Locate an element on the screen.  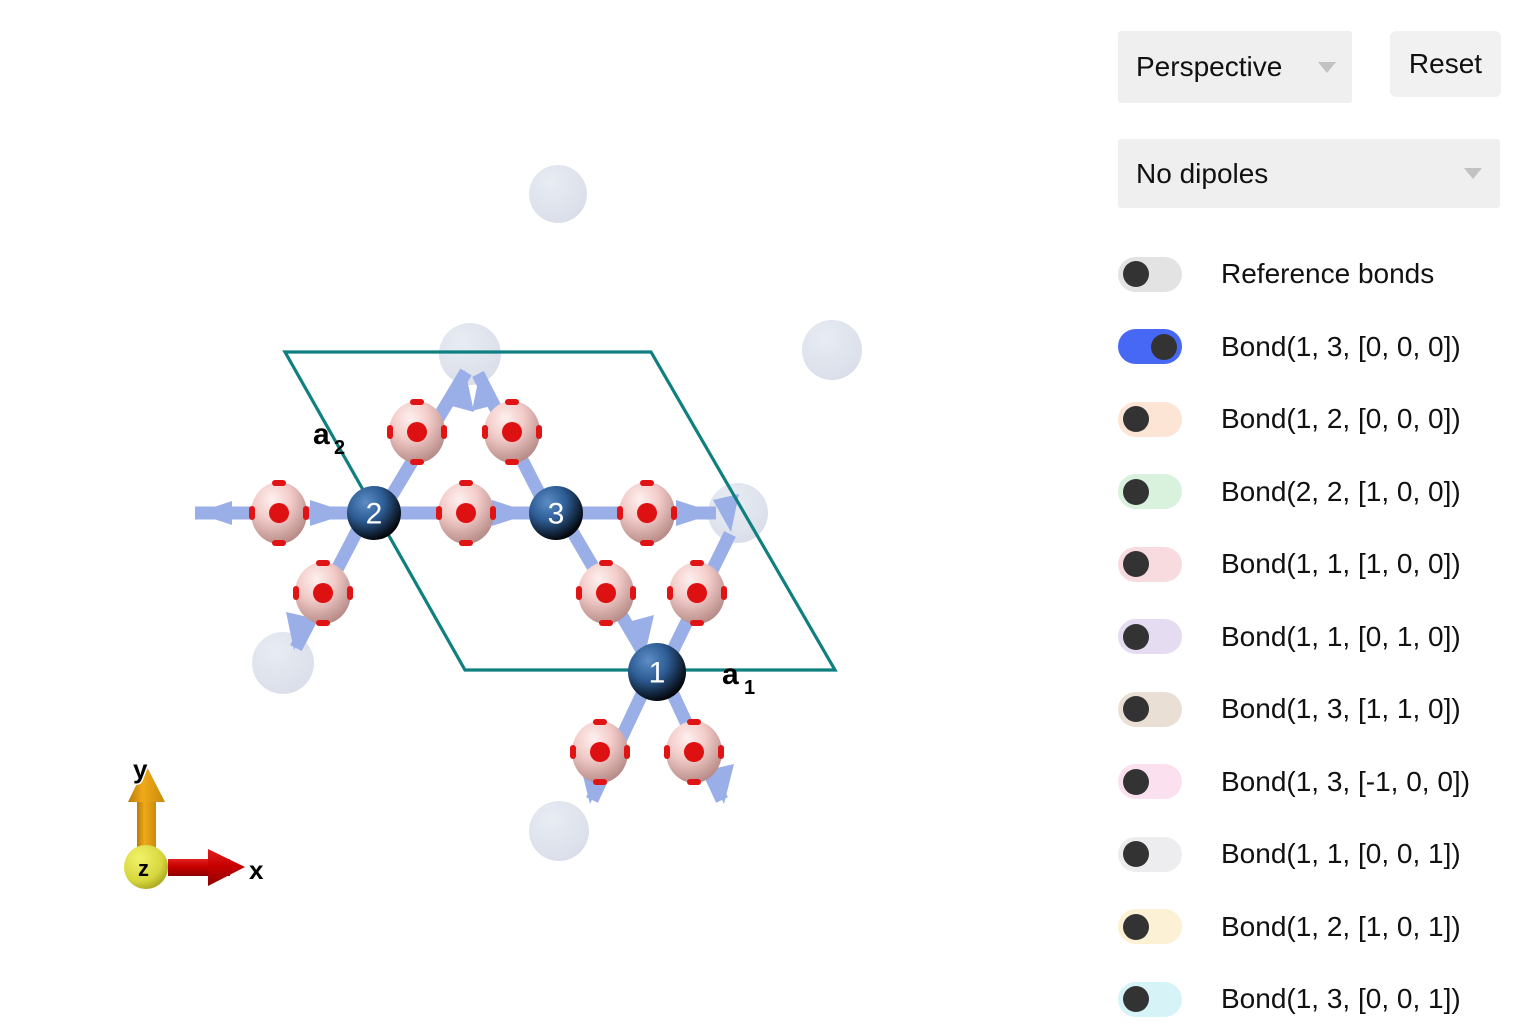
lattice-vector-a1-label: a 1 is located at coordinates (738, 678).